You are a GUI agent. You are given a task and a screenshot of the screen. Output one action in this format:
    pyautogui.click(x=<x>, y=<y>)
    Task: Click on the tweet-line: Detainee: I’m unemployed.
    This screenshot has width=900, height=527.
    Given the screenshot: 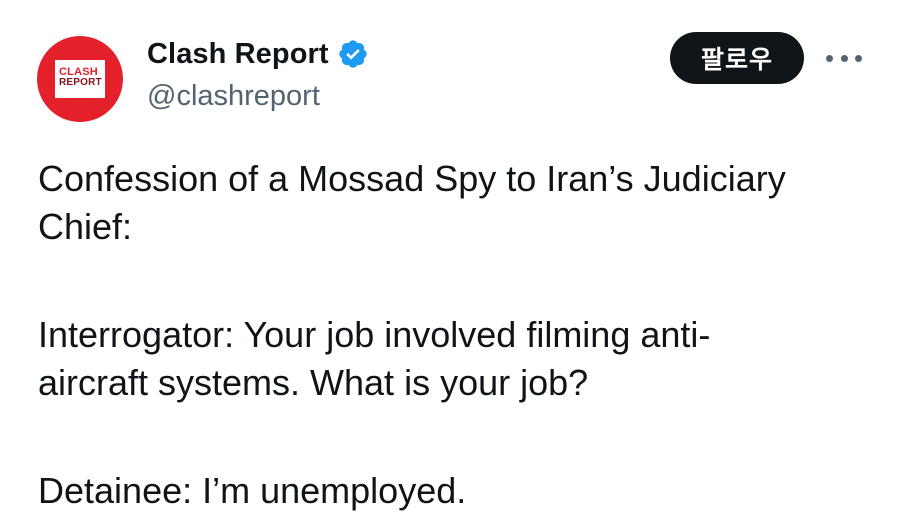 What is the action you would take?
    pyautogui.click(x=252, y=490)
    